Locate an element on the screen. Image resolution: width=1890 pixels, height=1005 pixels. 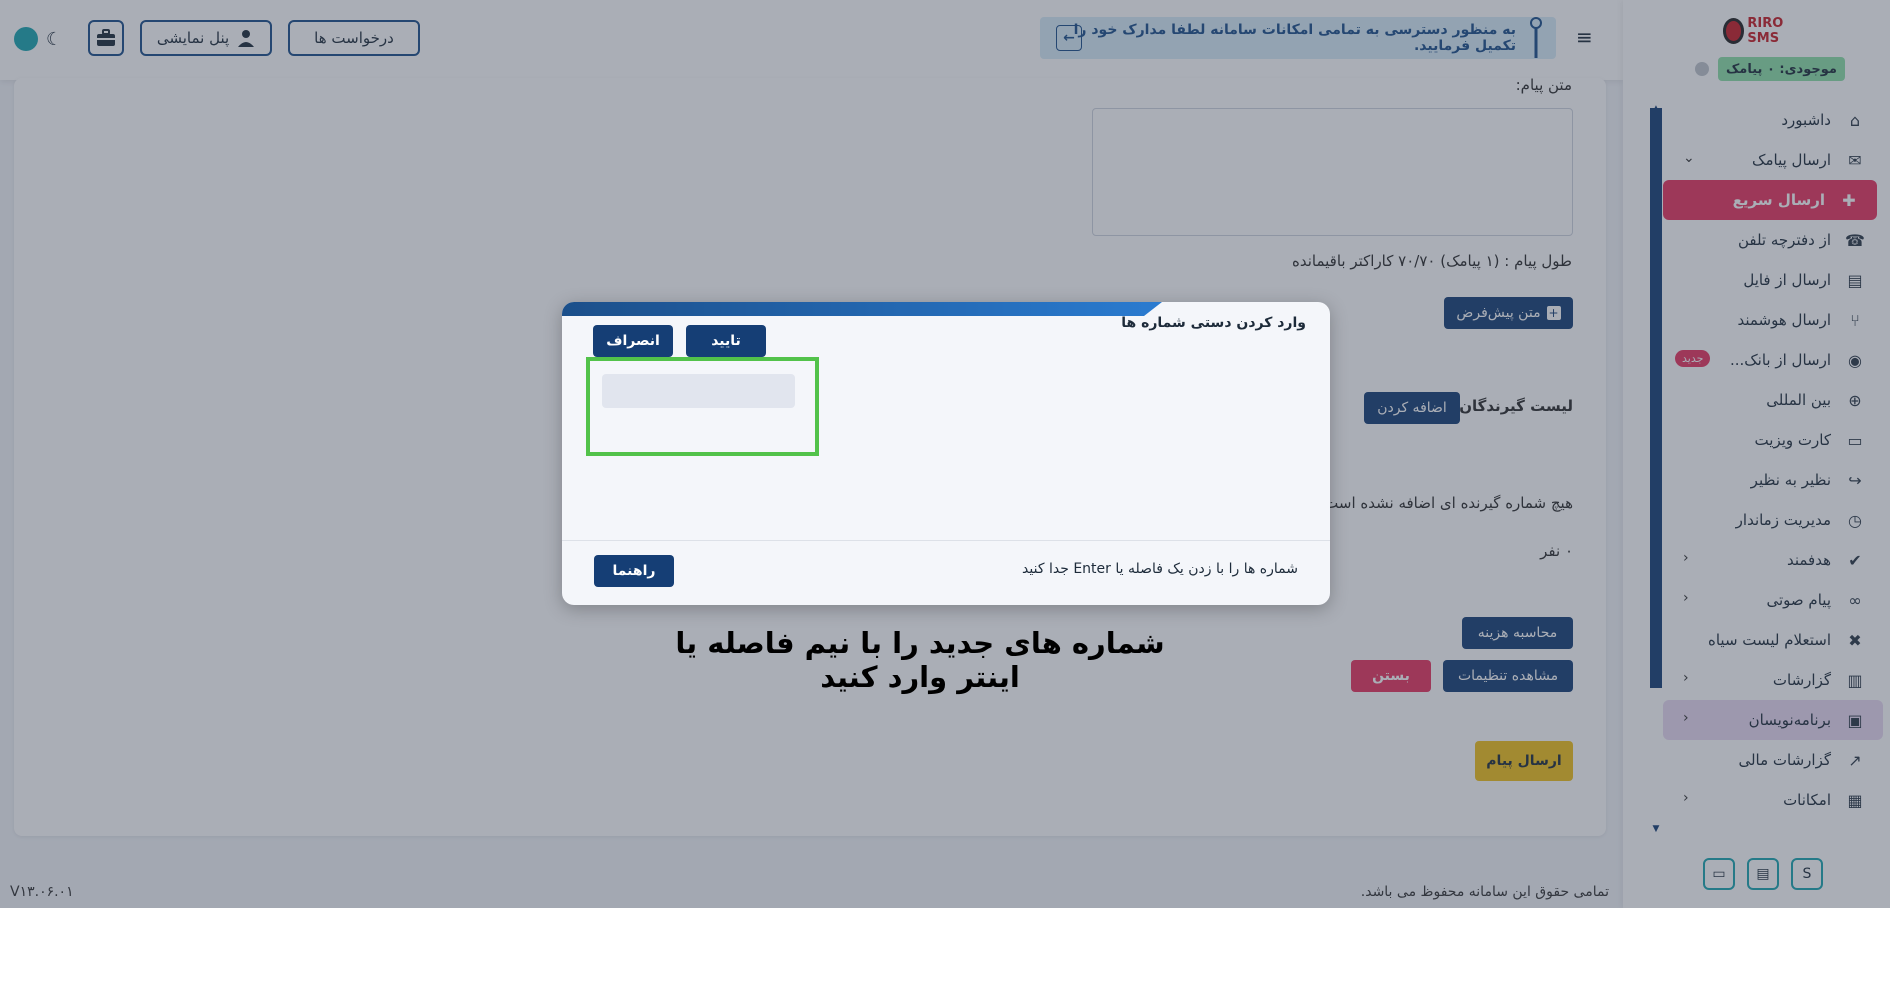
modal-title: وارد کردن دستی شماره ها is located at coordinates (1213, 323).